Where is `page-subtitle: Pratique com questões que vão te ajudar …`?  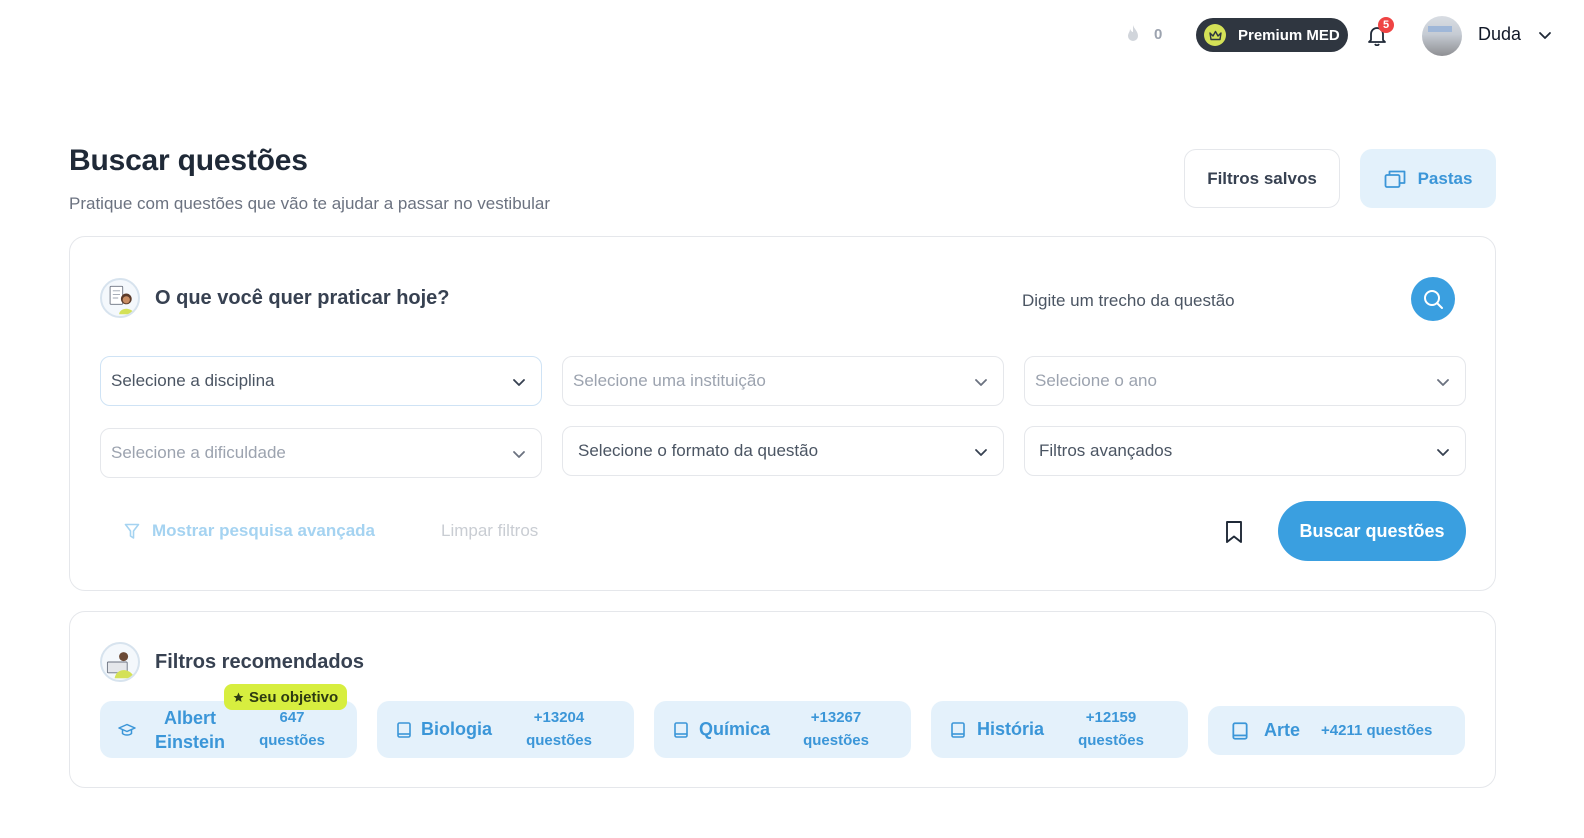
page-subtitle: Pratique com questões que vão te ajudar … is located at coordinates (310, 203).